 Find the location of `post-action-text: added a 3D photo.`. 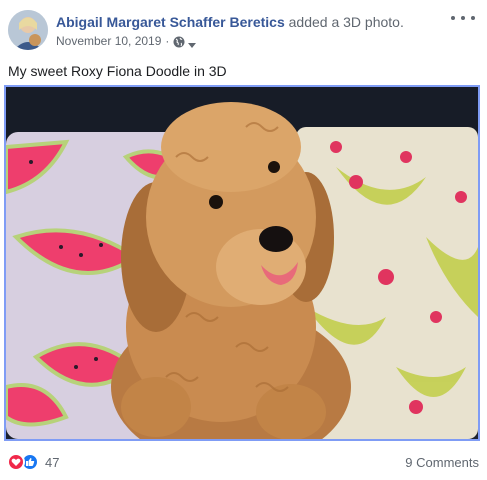

post-action-text: added a 3D photo. is located at coordinates (346, 22).